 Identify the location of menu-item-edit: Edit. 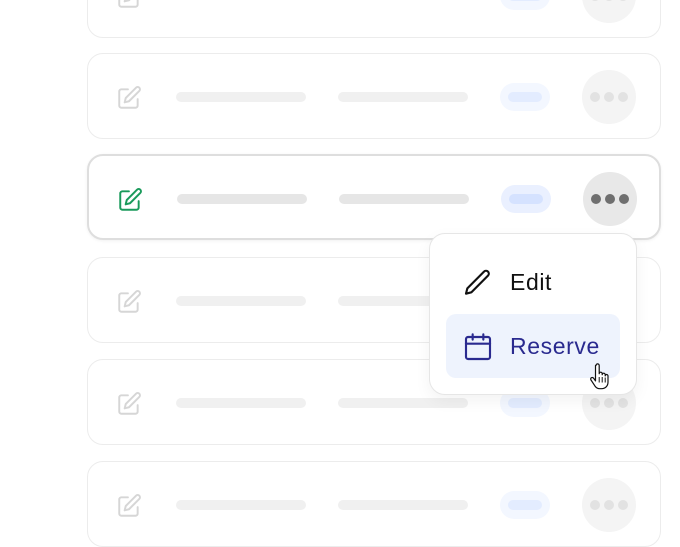
(533, 282).